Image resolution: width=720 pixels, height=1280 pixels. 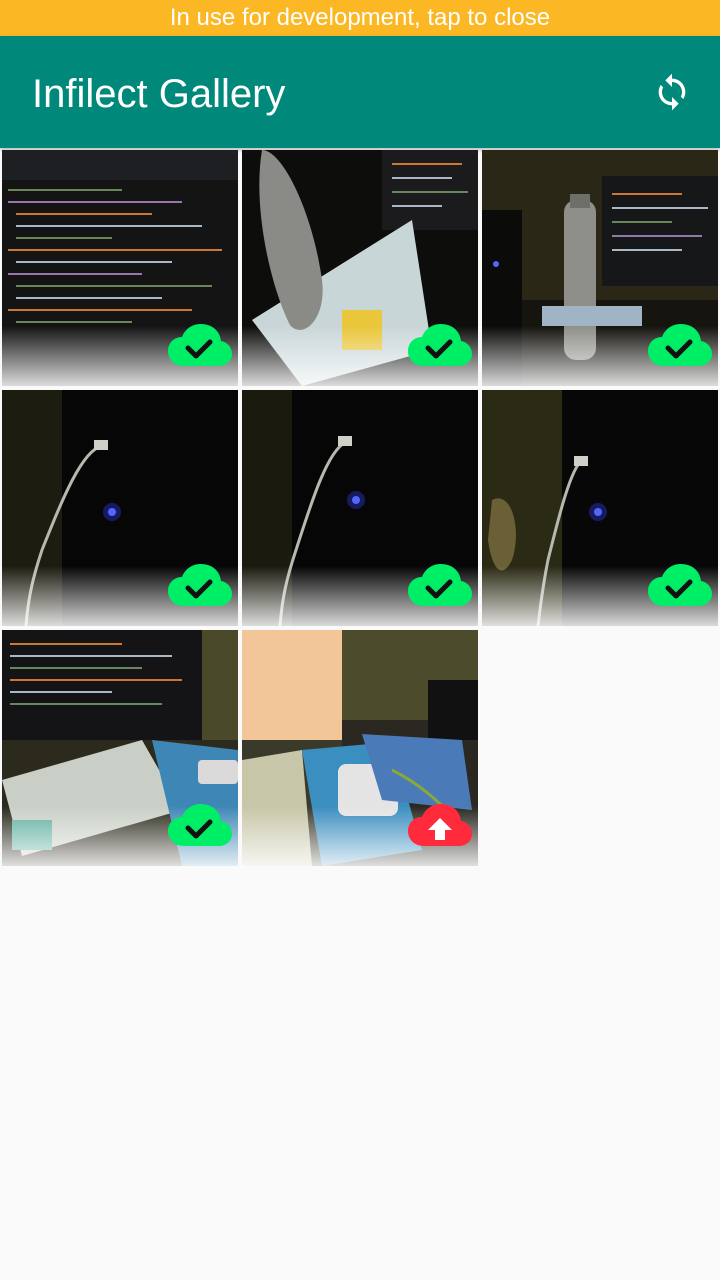 What do you see at coordinates (360, 18) in the screenshot?
I see `dev-mode-banner: In use for development, tap to close` at bounding box center [360, 18].